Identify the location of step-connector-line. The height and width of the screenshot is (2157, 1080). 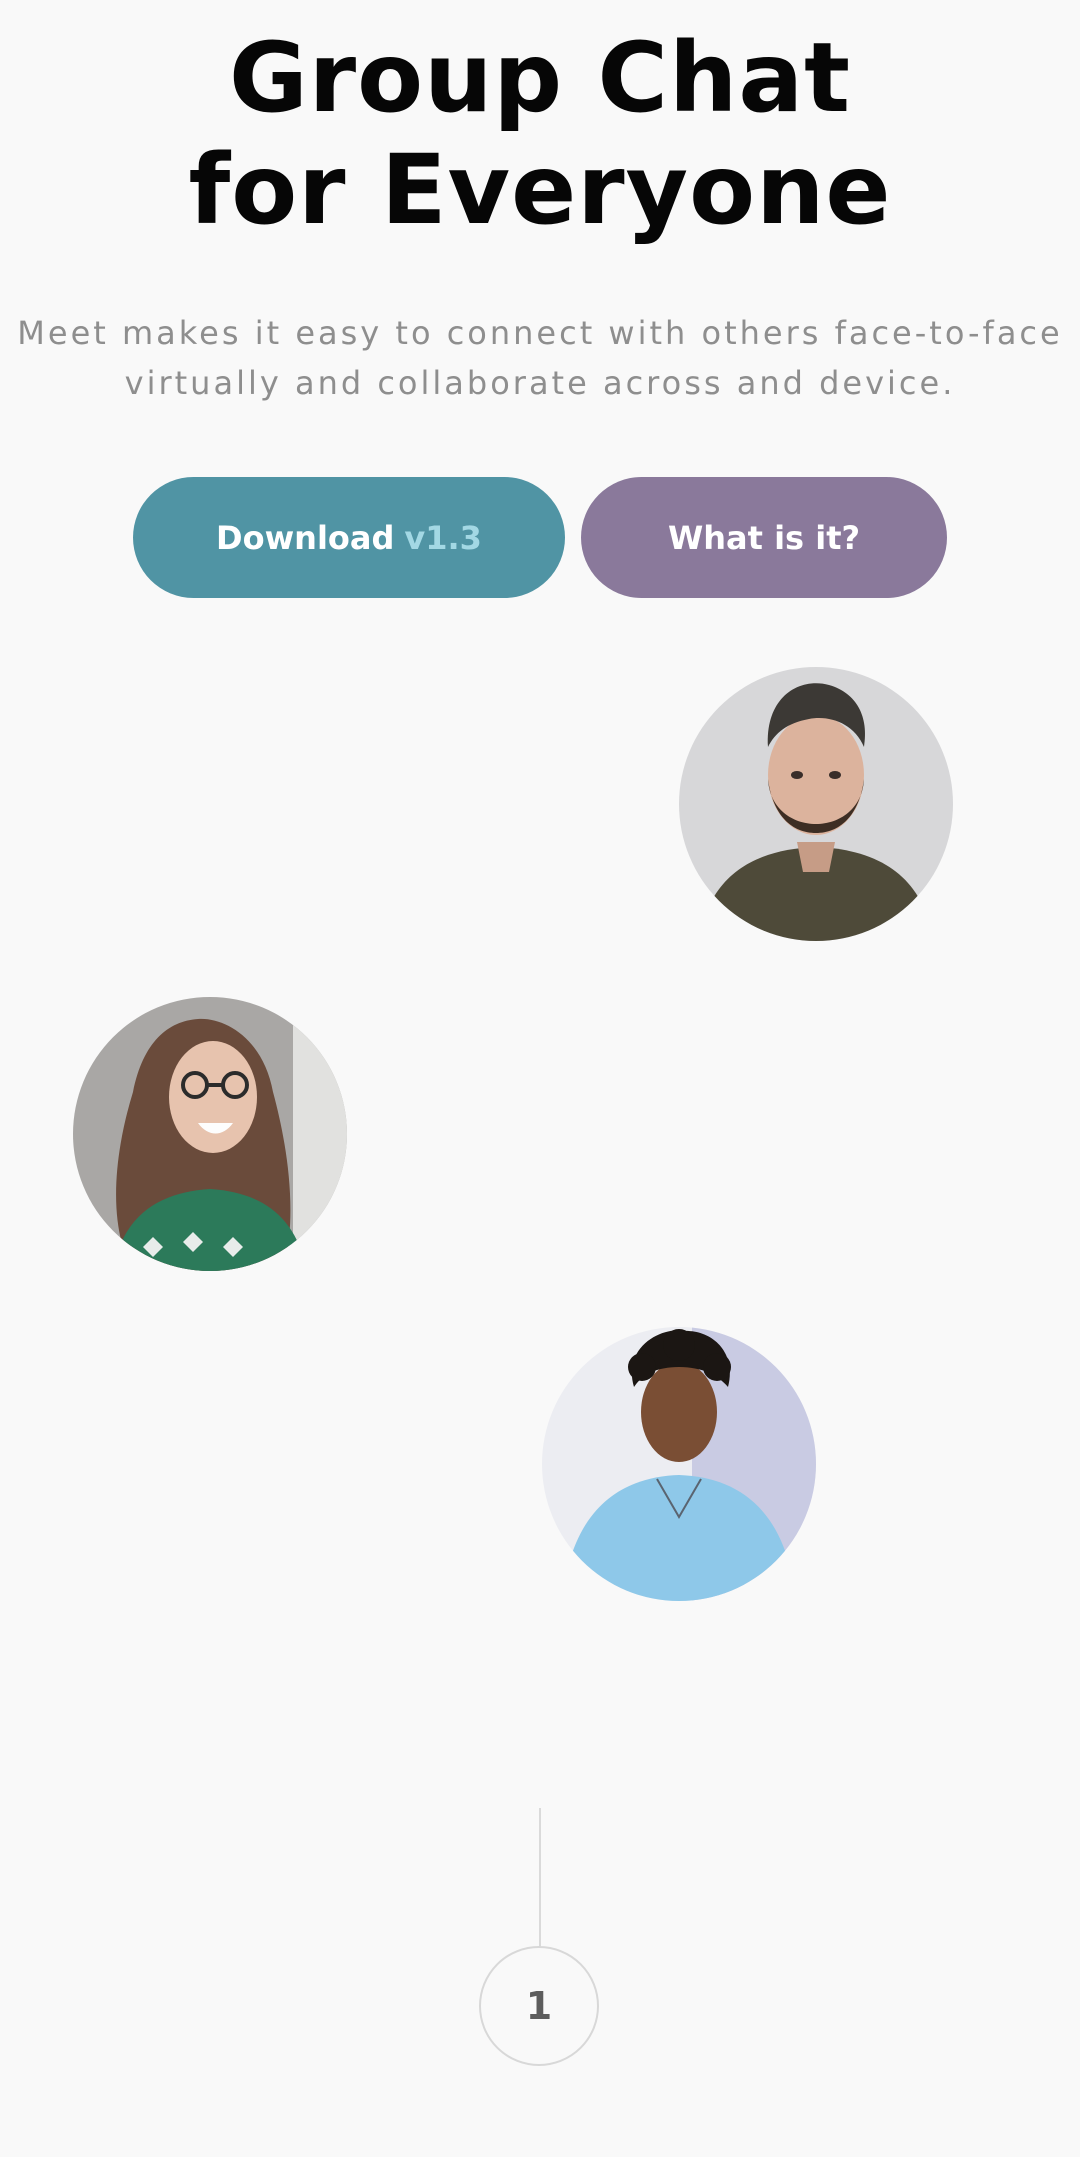
(540, 1878).